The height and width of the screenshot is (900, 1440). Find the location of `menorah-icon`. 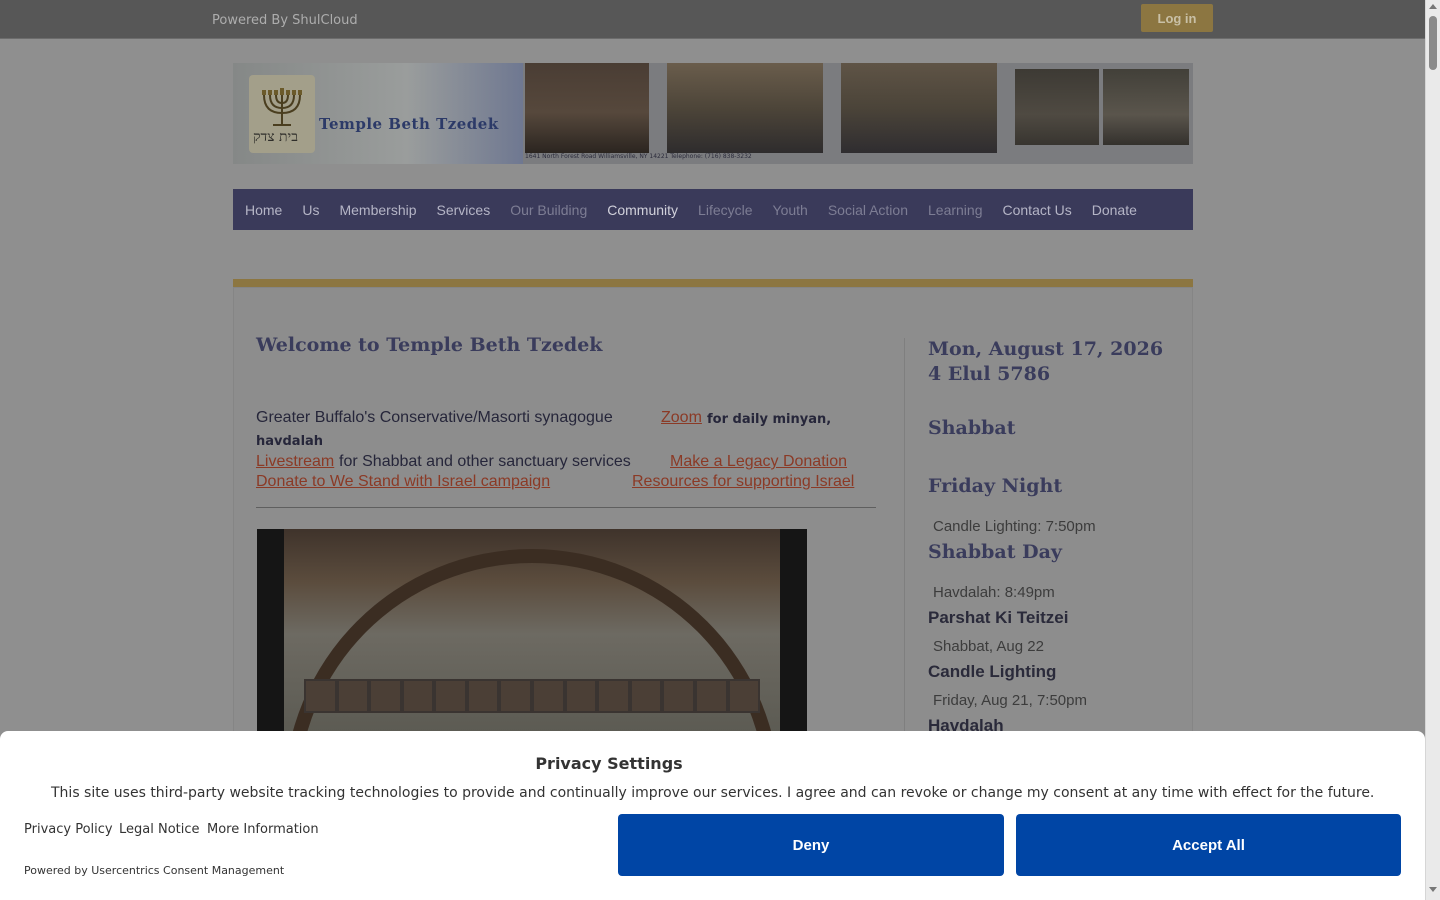

menorah-icon is located at coordinates (282, 107).